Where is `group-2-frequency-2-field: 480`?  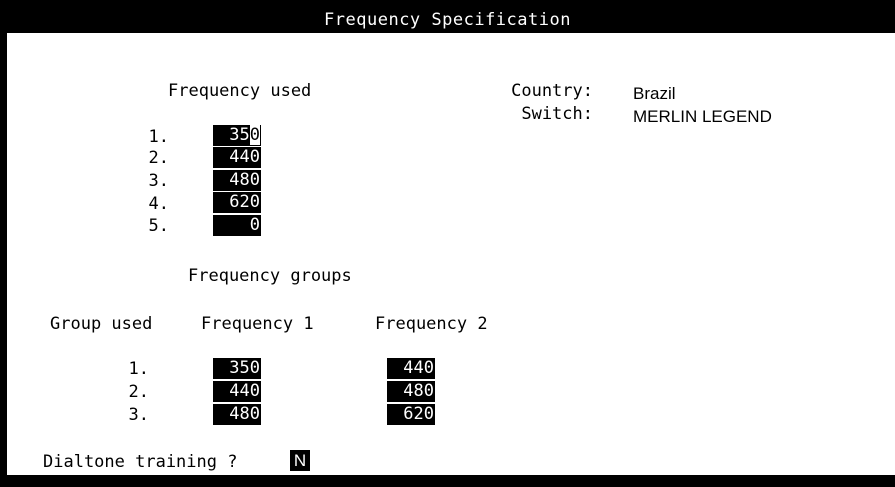 group-2-frequency-2-field: 480 is located at coordinates (411, 391).